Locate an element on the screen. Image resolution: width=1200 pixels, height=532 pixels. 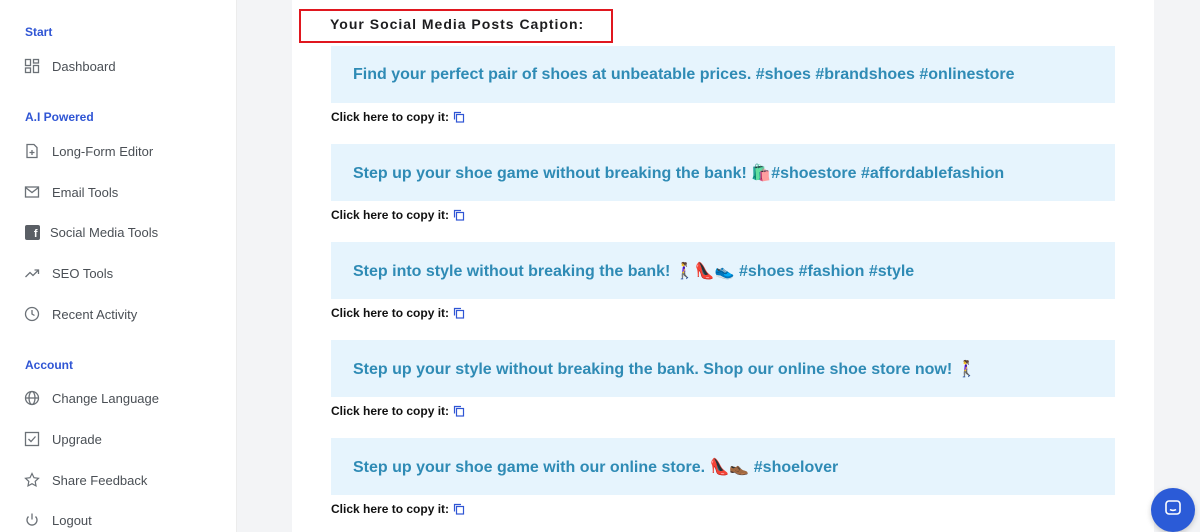
section-title-start: Start is located at coordinates (39, 32).